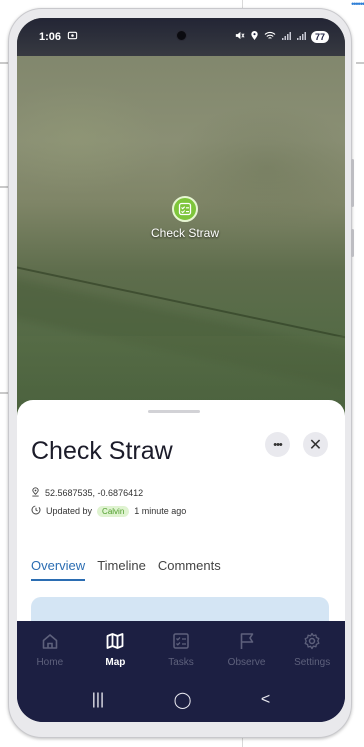 The image size is (364, 747). I want to click on nav-item-map: Map, so click(116, 649).